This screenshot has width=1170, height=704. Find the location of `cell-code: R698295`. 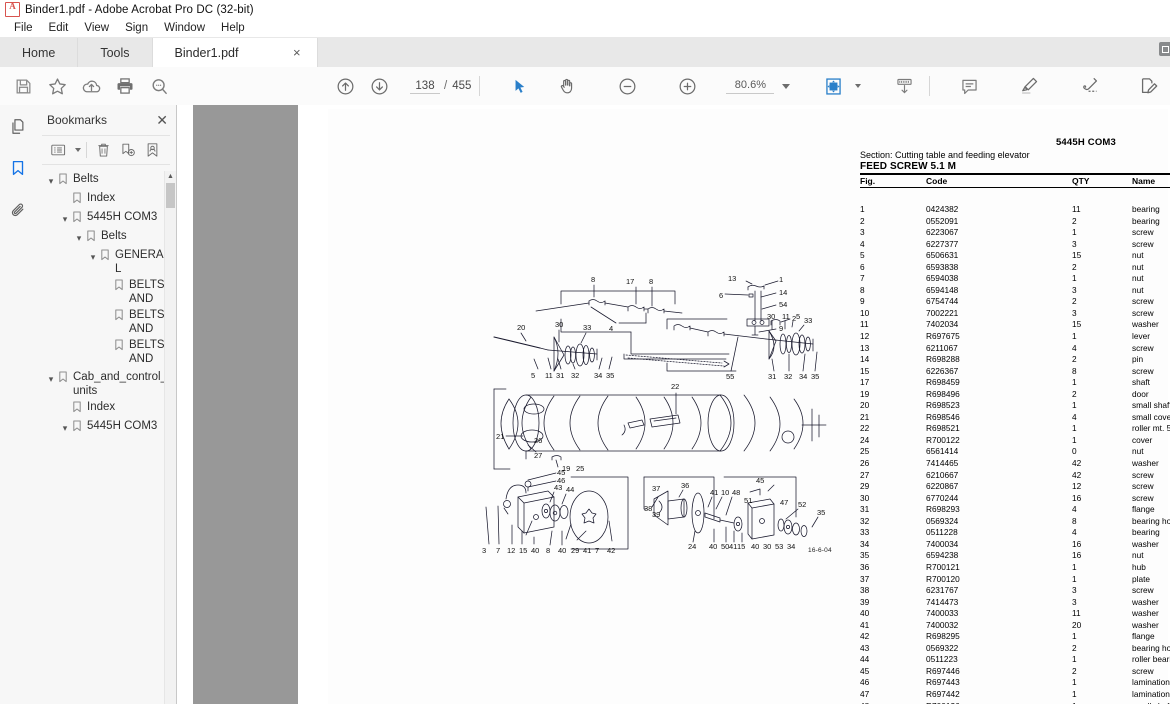

cell-code: R698295 is located at coordinates (943, 636).